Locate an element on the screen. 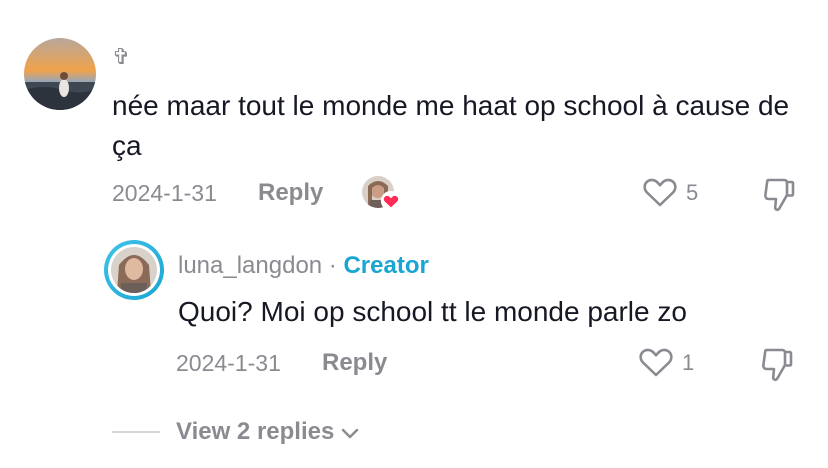  comment-dislike-icon is located at coordinates (779, 194).